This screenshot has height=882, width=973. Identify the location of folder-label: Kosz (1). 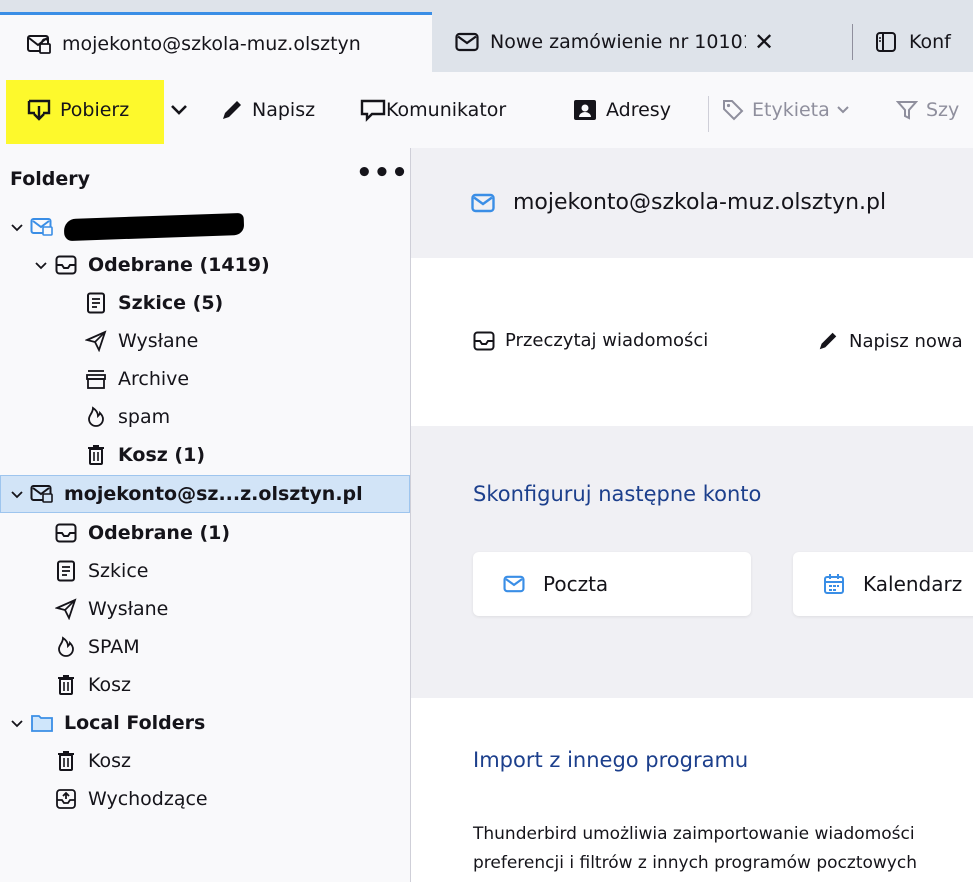
(162, 455).